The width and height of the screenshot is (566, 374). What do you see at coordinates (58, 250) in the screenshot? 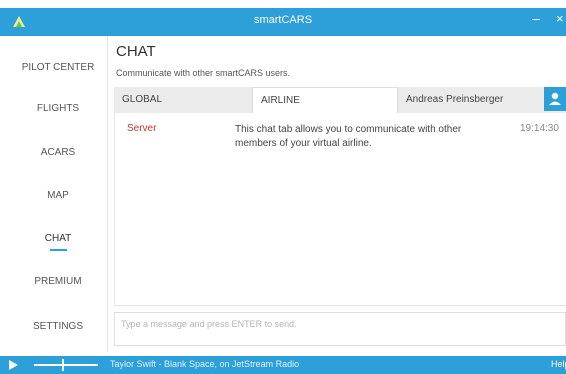
I see `active-nav-indicator` at bounding box center [58, 250].